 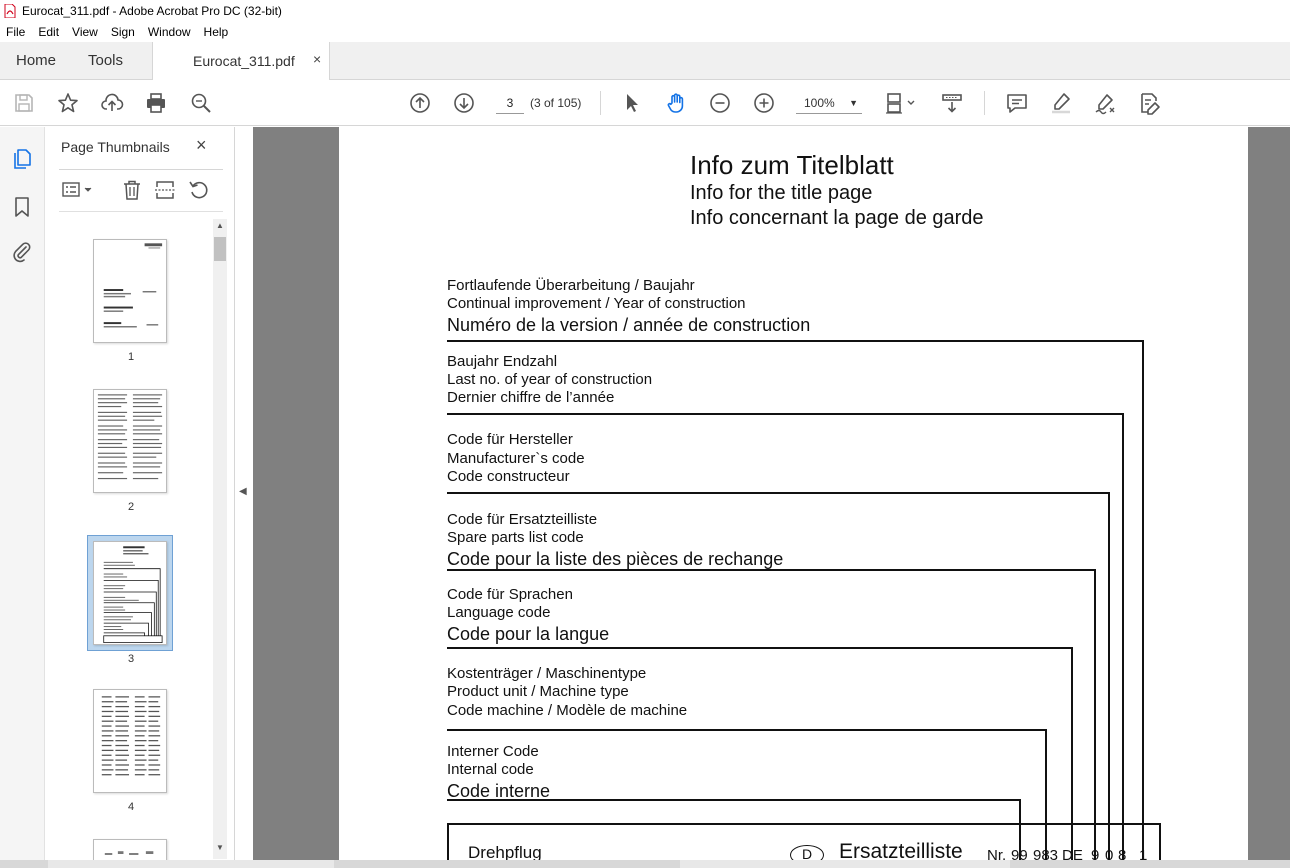 What do you see at coordinates (420, 103) in the screenshot?
I see `page-up-icon` at bounding box center [420, 103].